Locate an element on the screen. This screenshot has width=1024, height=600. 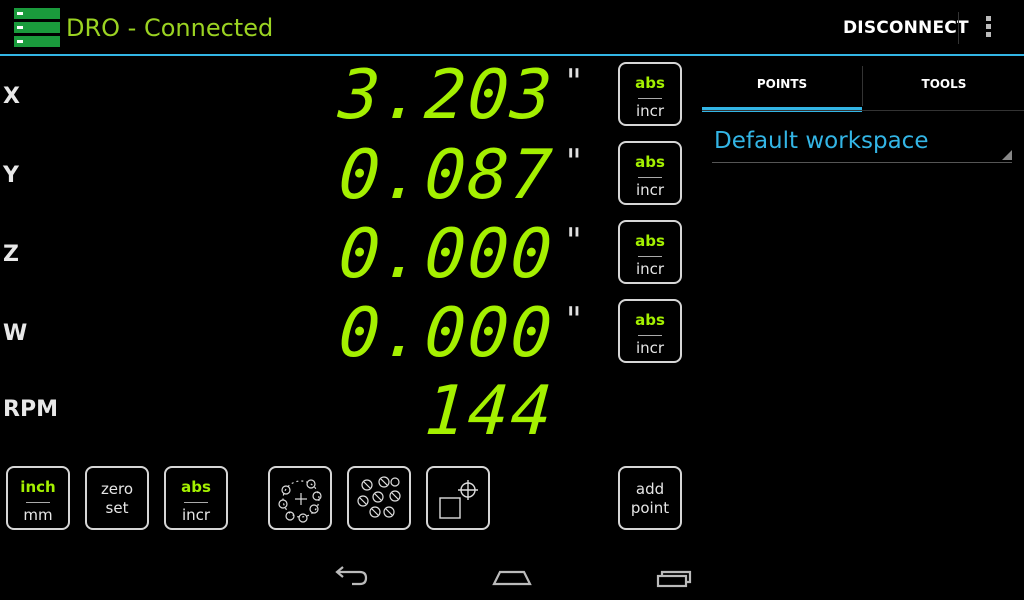
axis-label-z: Z is located at coordinates (11, 254).